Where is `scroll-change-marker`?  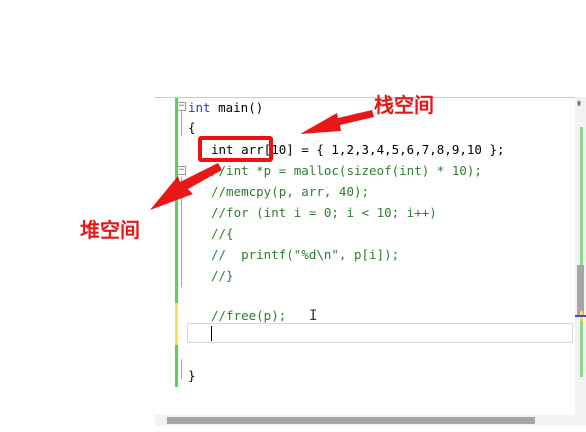
scroll-change-marker is located at coordinates (581, 252).